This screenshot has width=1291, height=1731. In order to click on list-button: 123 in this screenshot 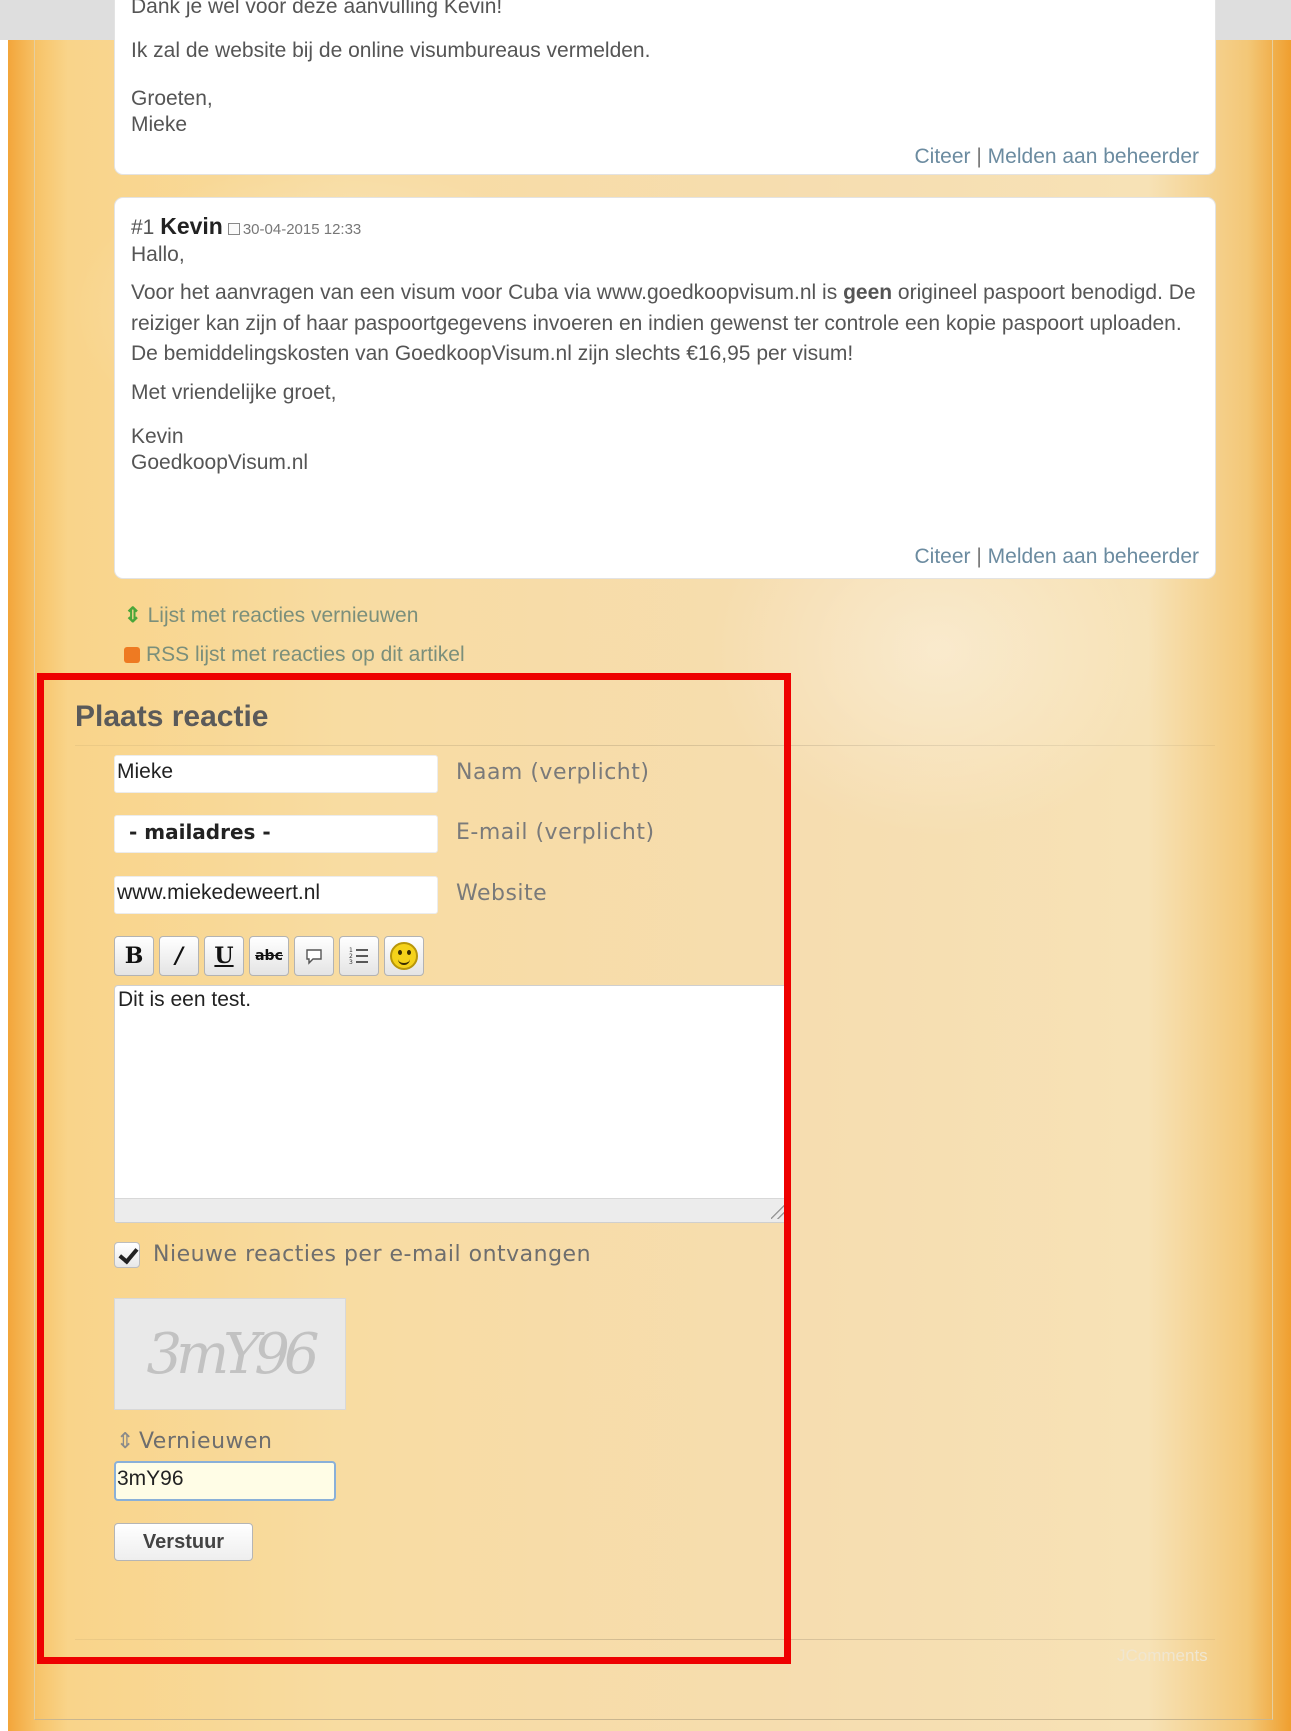, I will do `click(359, 956)`.